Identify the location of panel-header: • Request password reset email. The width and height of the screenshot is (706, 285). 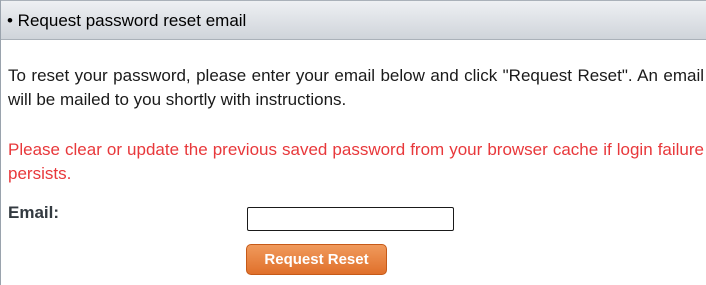
(353, 20).